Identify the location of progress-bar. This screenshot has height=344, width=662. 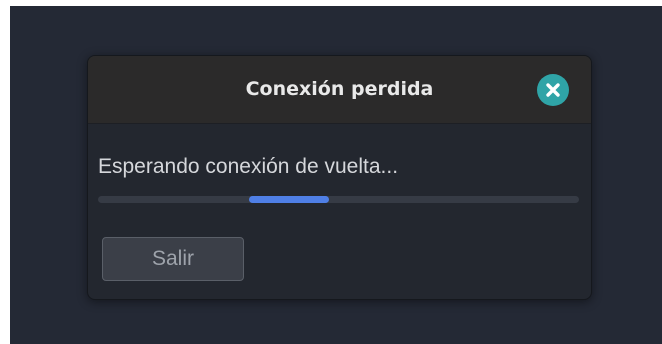
(338, 199).